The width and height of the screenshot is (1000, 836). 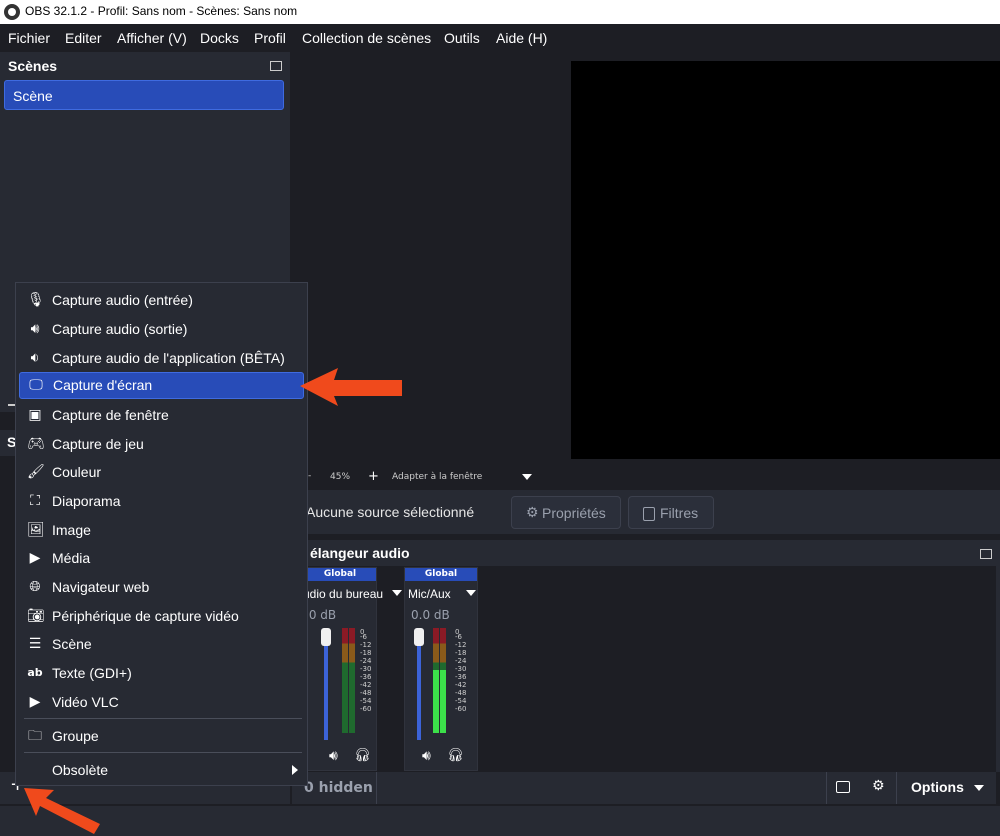 I want to click on menu-item-video-capture: 📷︎ Périphérique de capture vidéo, so click(x=161, y=616).